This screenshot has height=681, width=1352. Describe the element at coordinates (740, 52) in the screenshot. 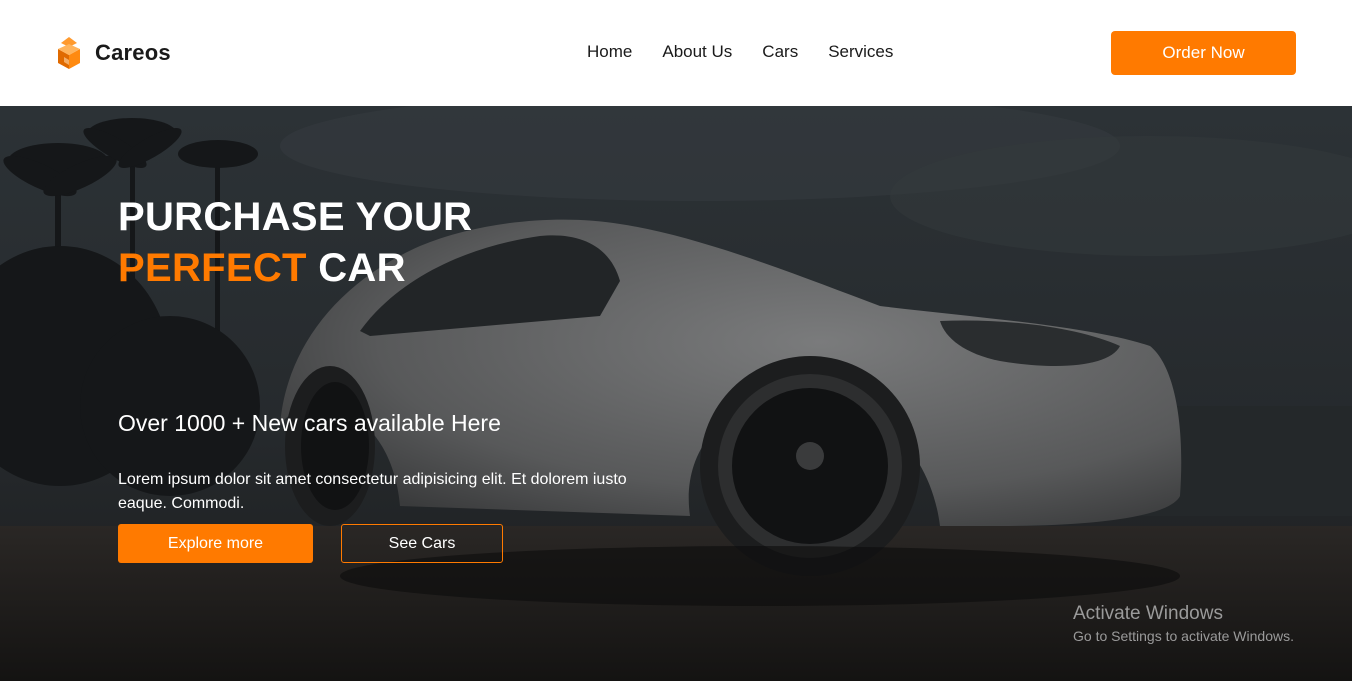

I see `main-nav: Home About Us Cars Services` at that location.